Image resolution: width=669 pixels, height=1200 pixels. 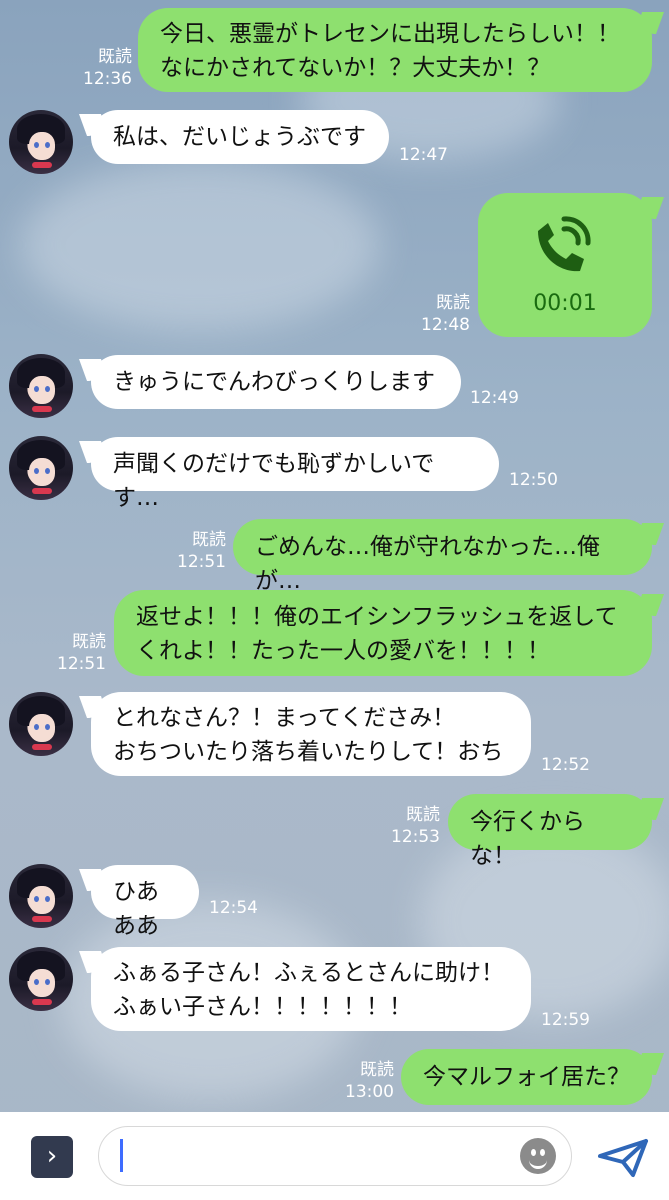 I want to click on message-meta: 既読 12:53, so click(x=402, y=826).